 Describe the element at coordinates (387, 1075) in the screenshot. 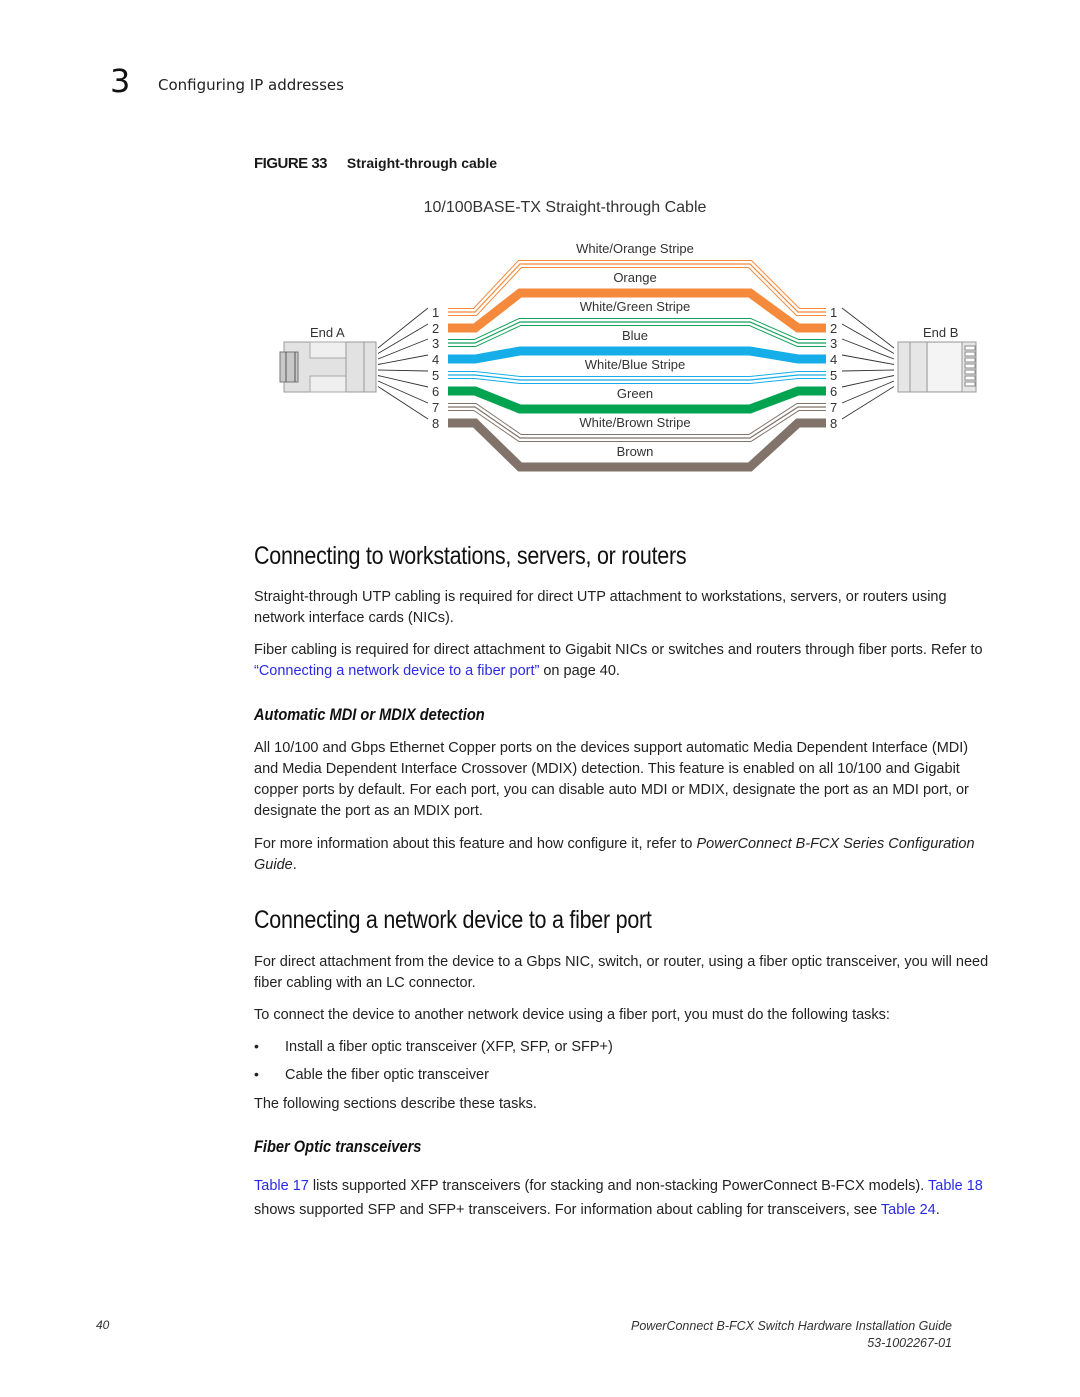

I see `list-item-text: Cable the fiber optic transceiver` at that location.